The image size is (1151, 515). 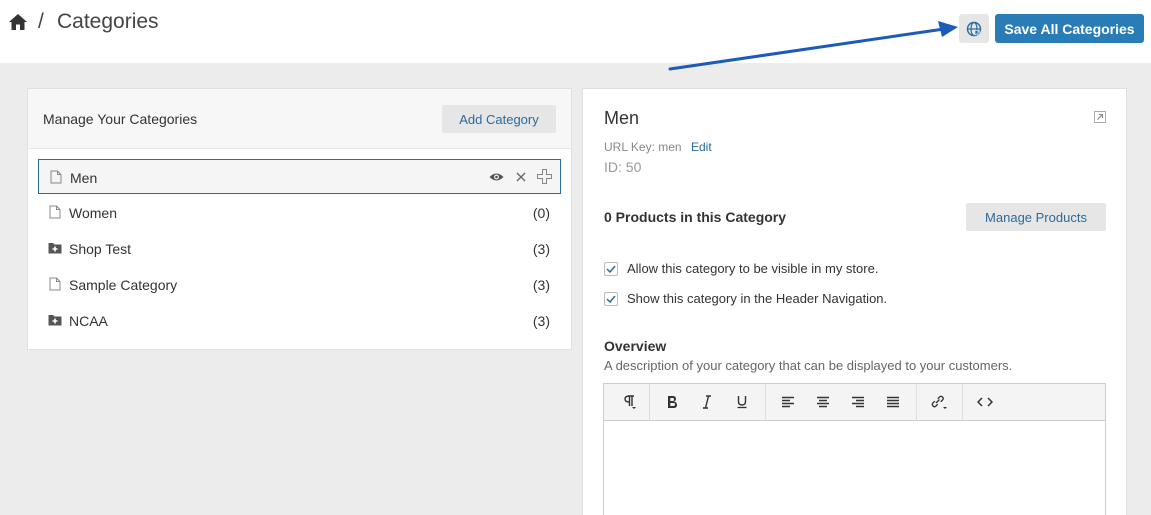 What do you see at coordinates (788, 402) in the screenshot?
I see `align-left-icon` at bounding box center [788, 402].